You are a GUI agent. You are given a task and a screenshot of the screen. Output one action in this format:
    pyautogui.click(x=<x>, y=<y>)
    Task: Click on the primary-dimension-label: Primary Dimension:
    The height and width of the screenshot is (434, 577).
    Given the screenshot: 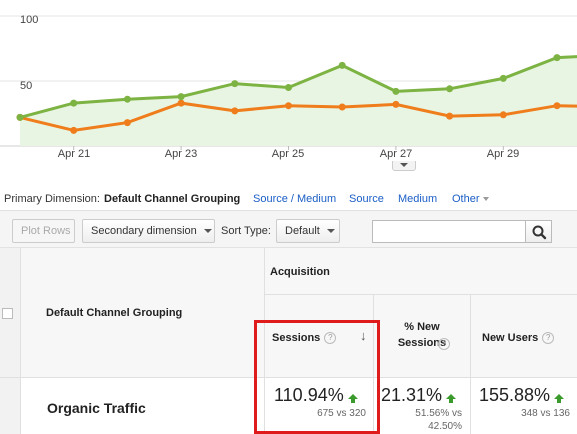 What is the action you would take?
    pyautogui.click(x=52, y=199)
    